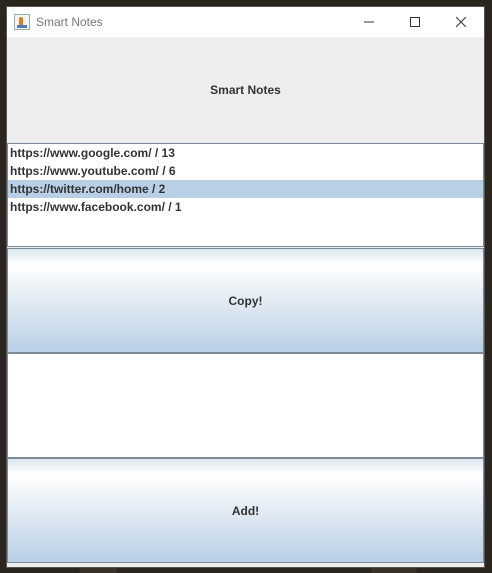  Describe the element at coordinates (245, 171) in the screenshot. I see `list-item: https://www.youtube.com/ / 6` at that location.